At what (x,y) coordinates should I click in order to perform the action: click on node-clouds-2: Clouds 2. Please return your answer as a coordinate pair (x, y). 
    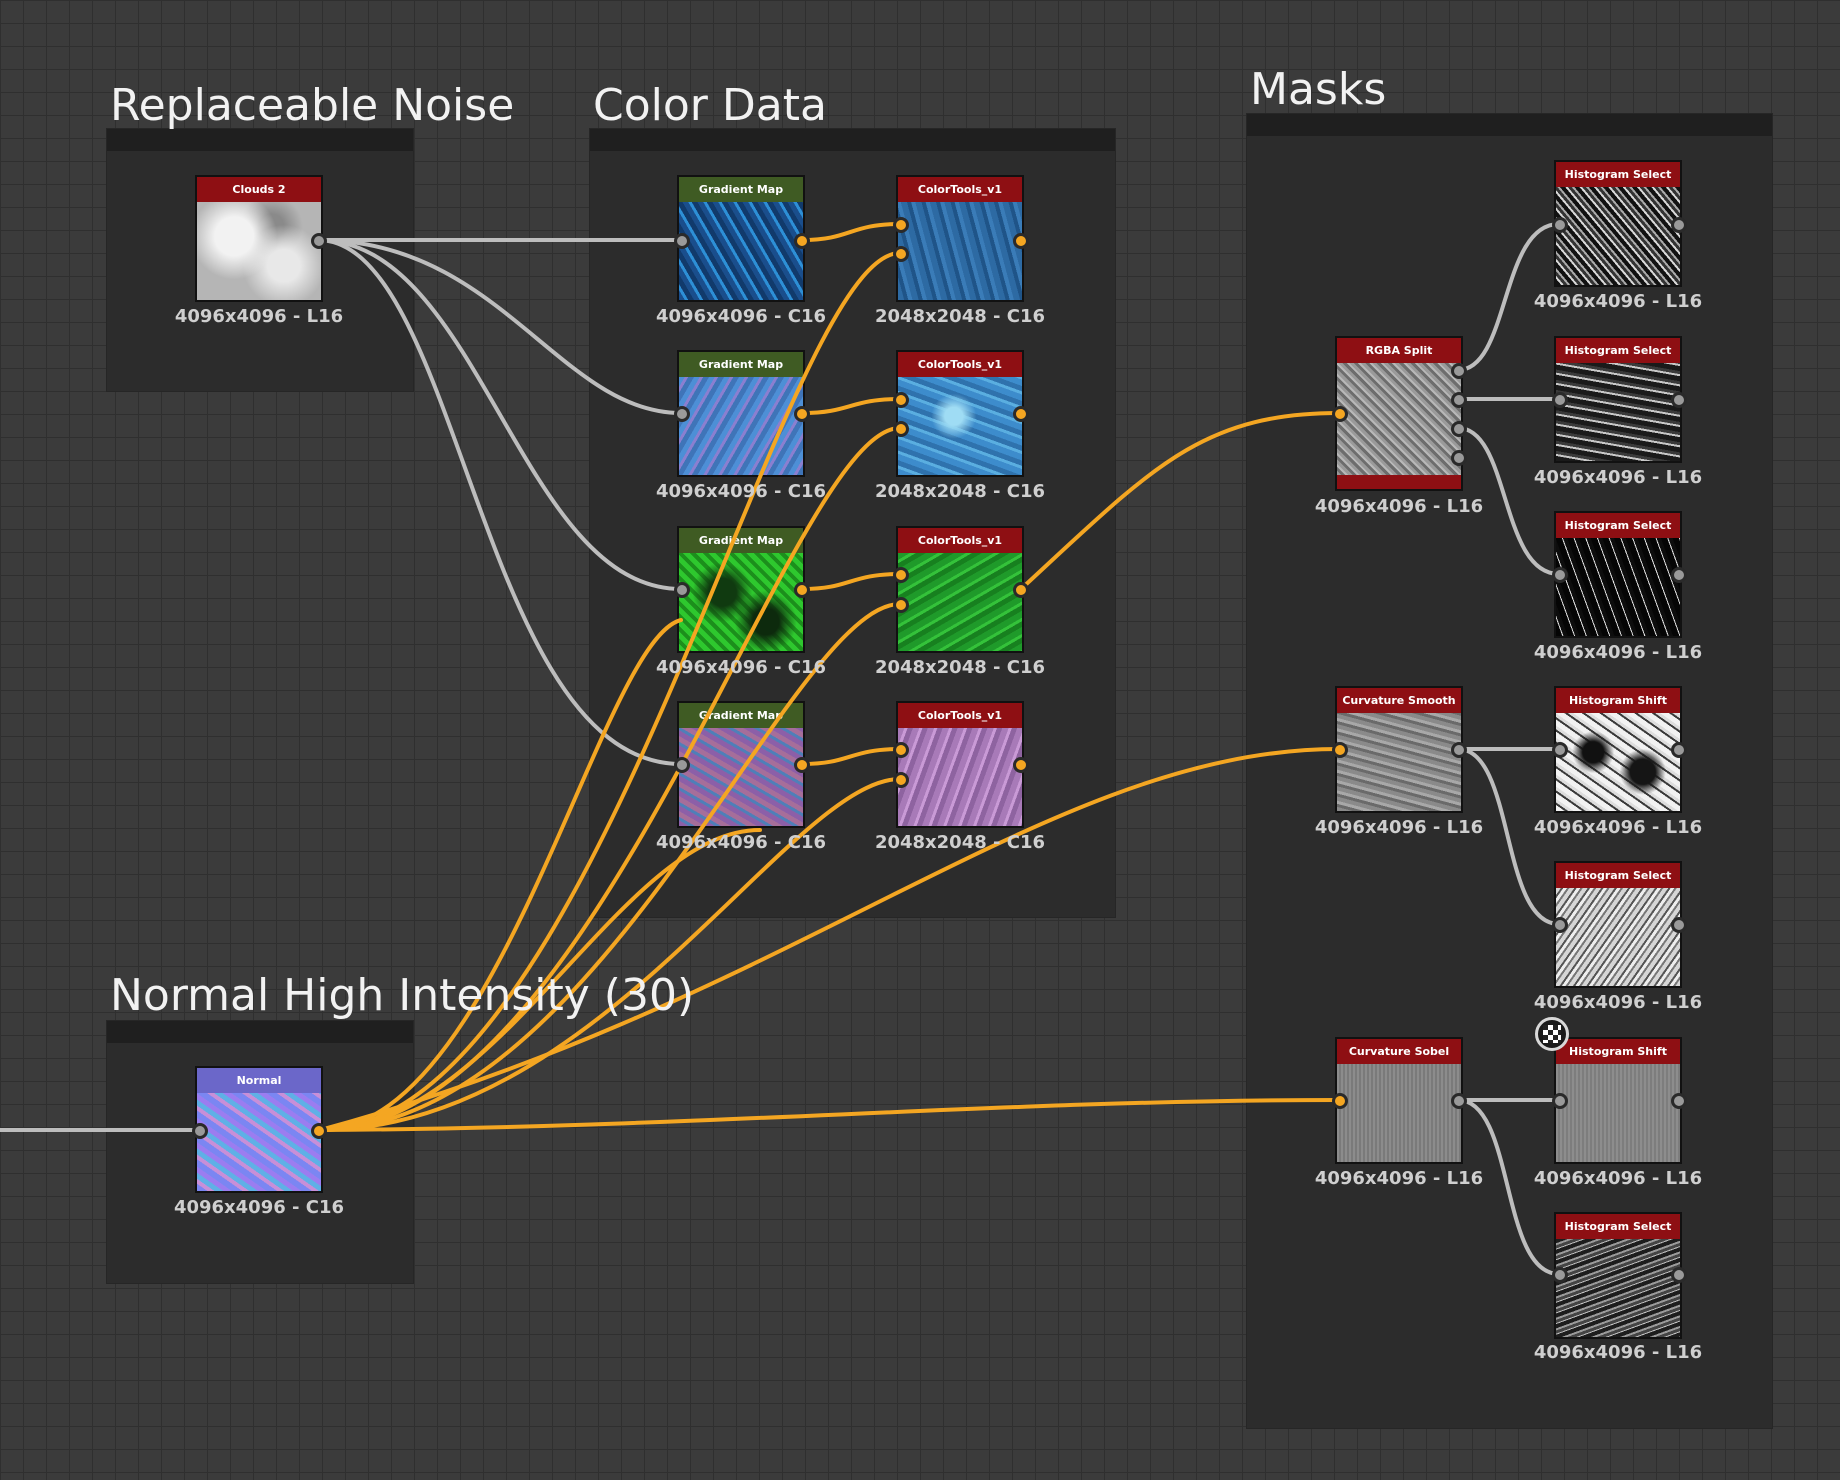
    Looking at the image, I should click on (259, 238).